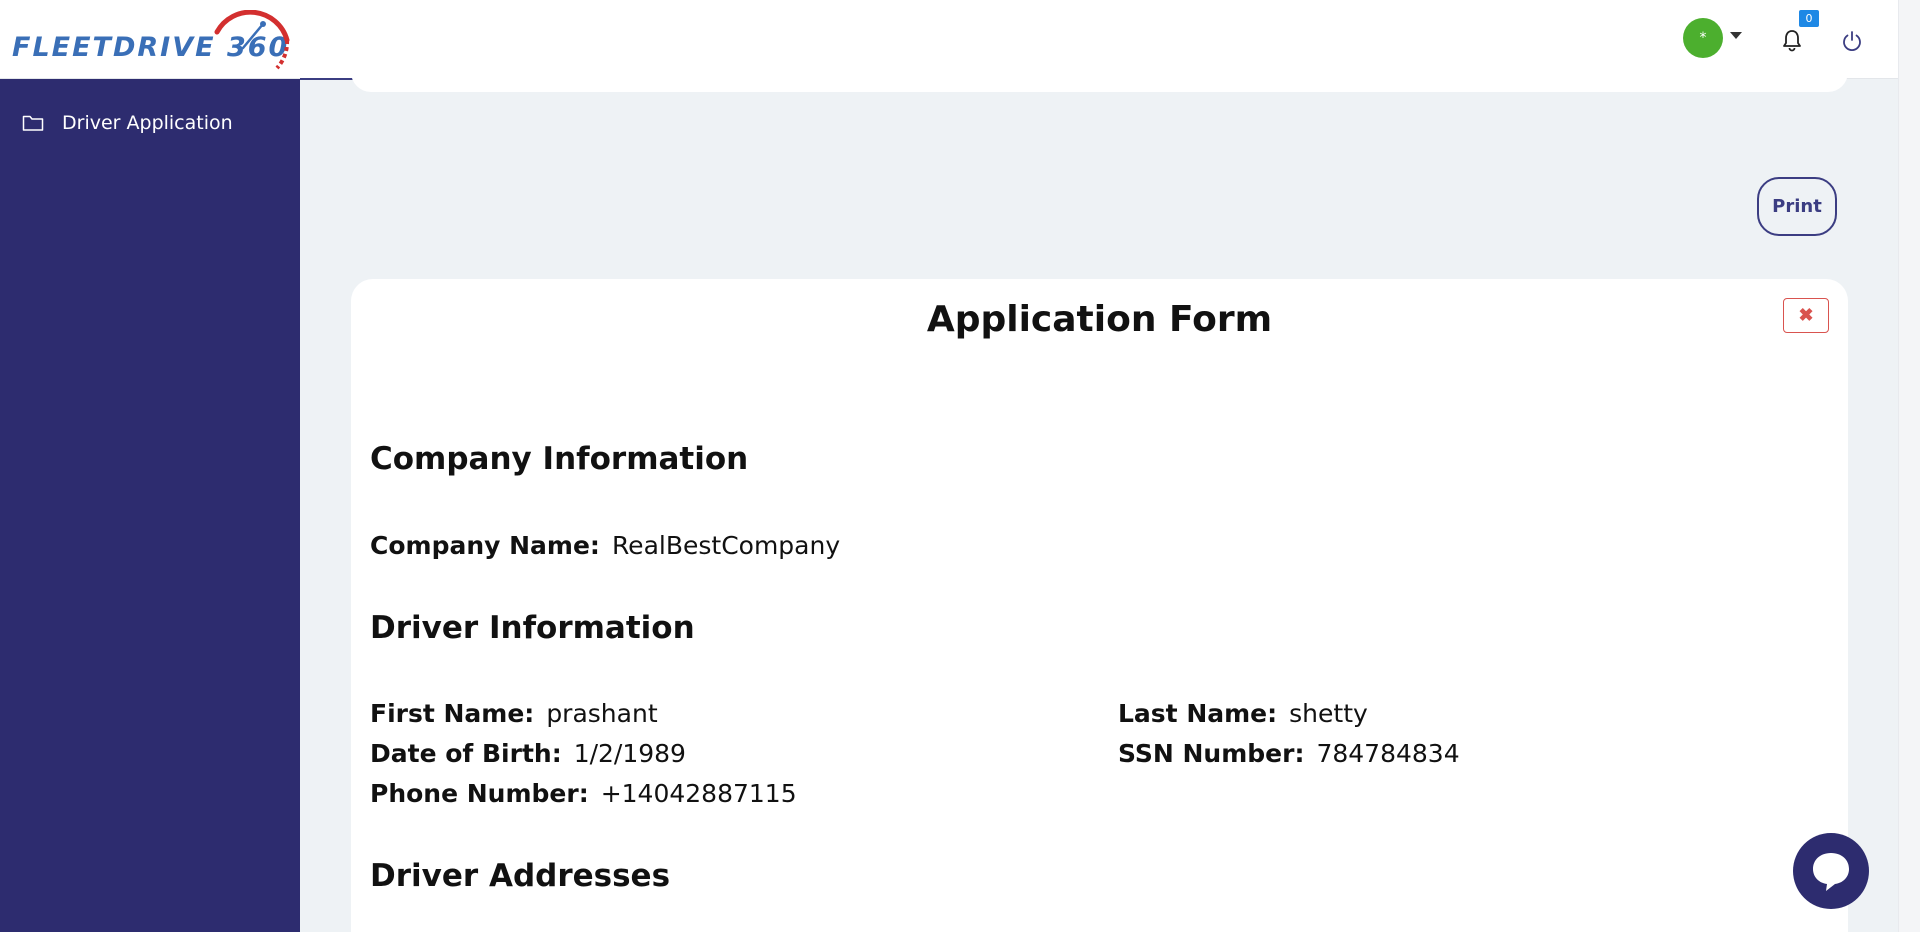  Describe the element at coordinates (152, 40) in the screenshot. I see `fleetdrive-logo: FLEETDRIVE 360` at that location.